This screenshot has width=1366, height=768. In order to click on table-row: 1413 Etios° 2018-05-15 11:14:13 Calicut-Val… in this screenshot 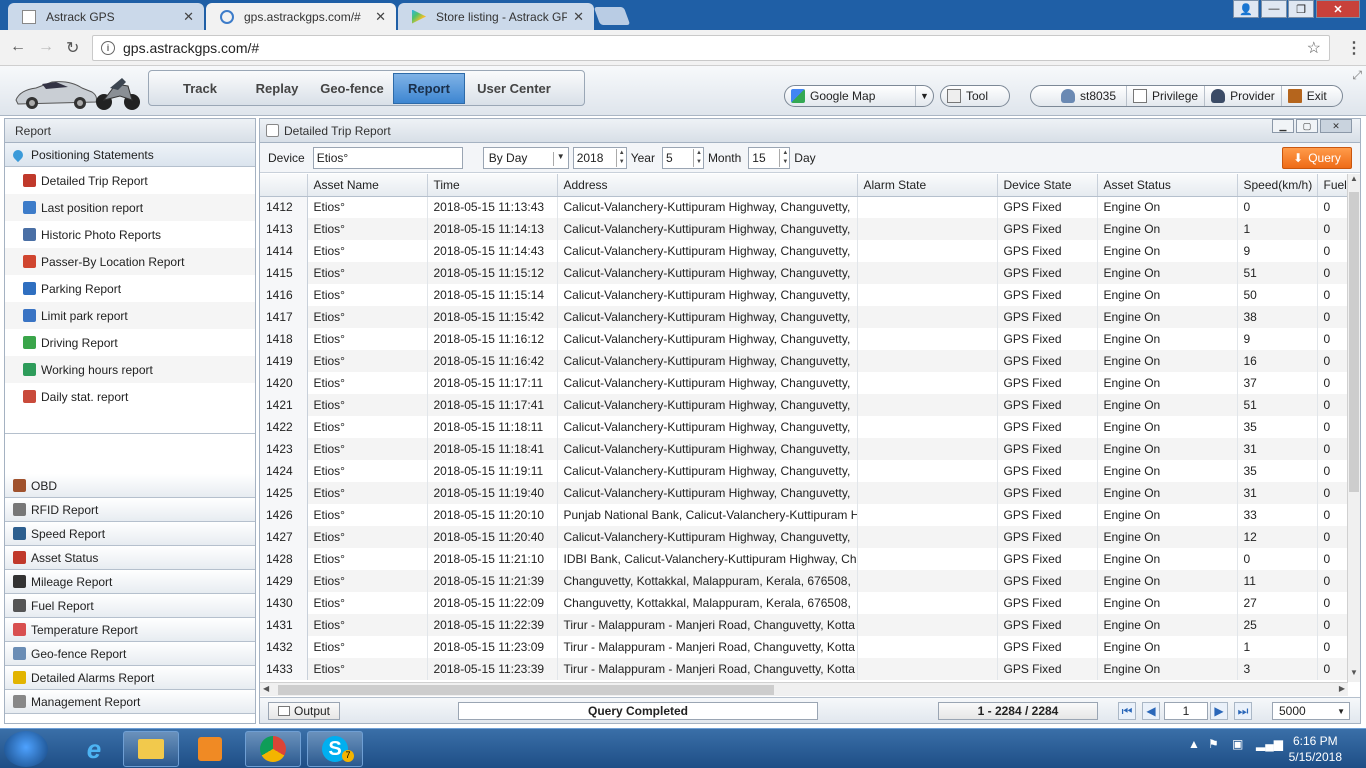, I will do `click(804, 229)`.